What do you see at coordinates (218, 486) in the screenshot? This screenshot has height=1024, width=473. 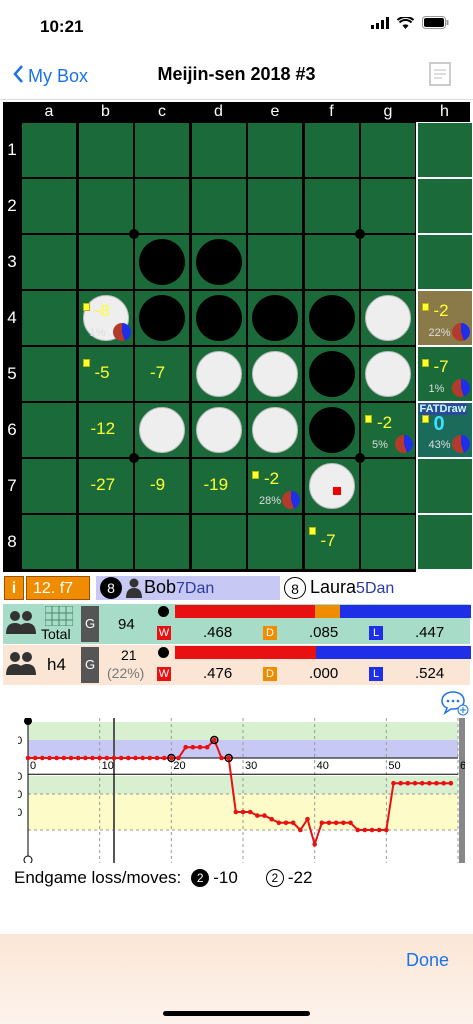 I see `board-cell-d7: -19` at bounding box center [218, 486].